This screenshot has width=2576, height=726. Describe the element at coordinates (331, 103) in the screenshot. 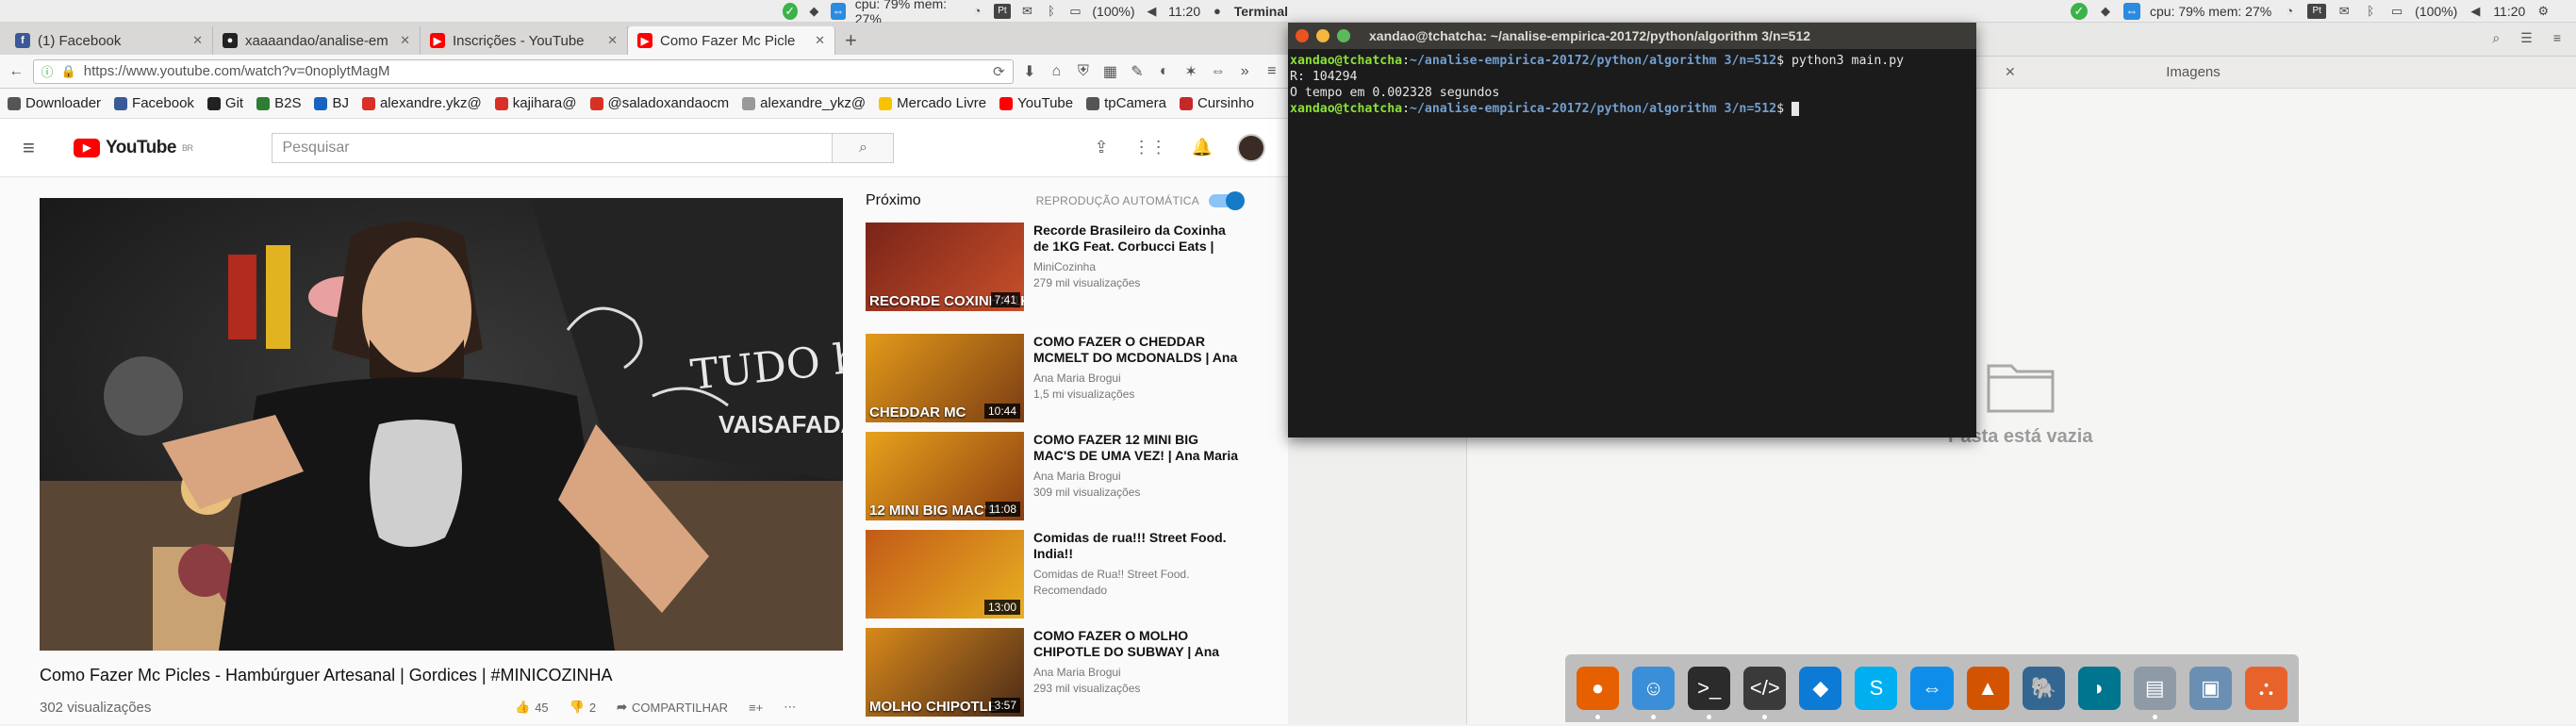

I see `bookmark-item: BJ` at that location.